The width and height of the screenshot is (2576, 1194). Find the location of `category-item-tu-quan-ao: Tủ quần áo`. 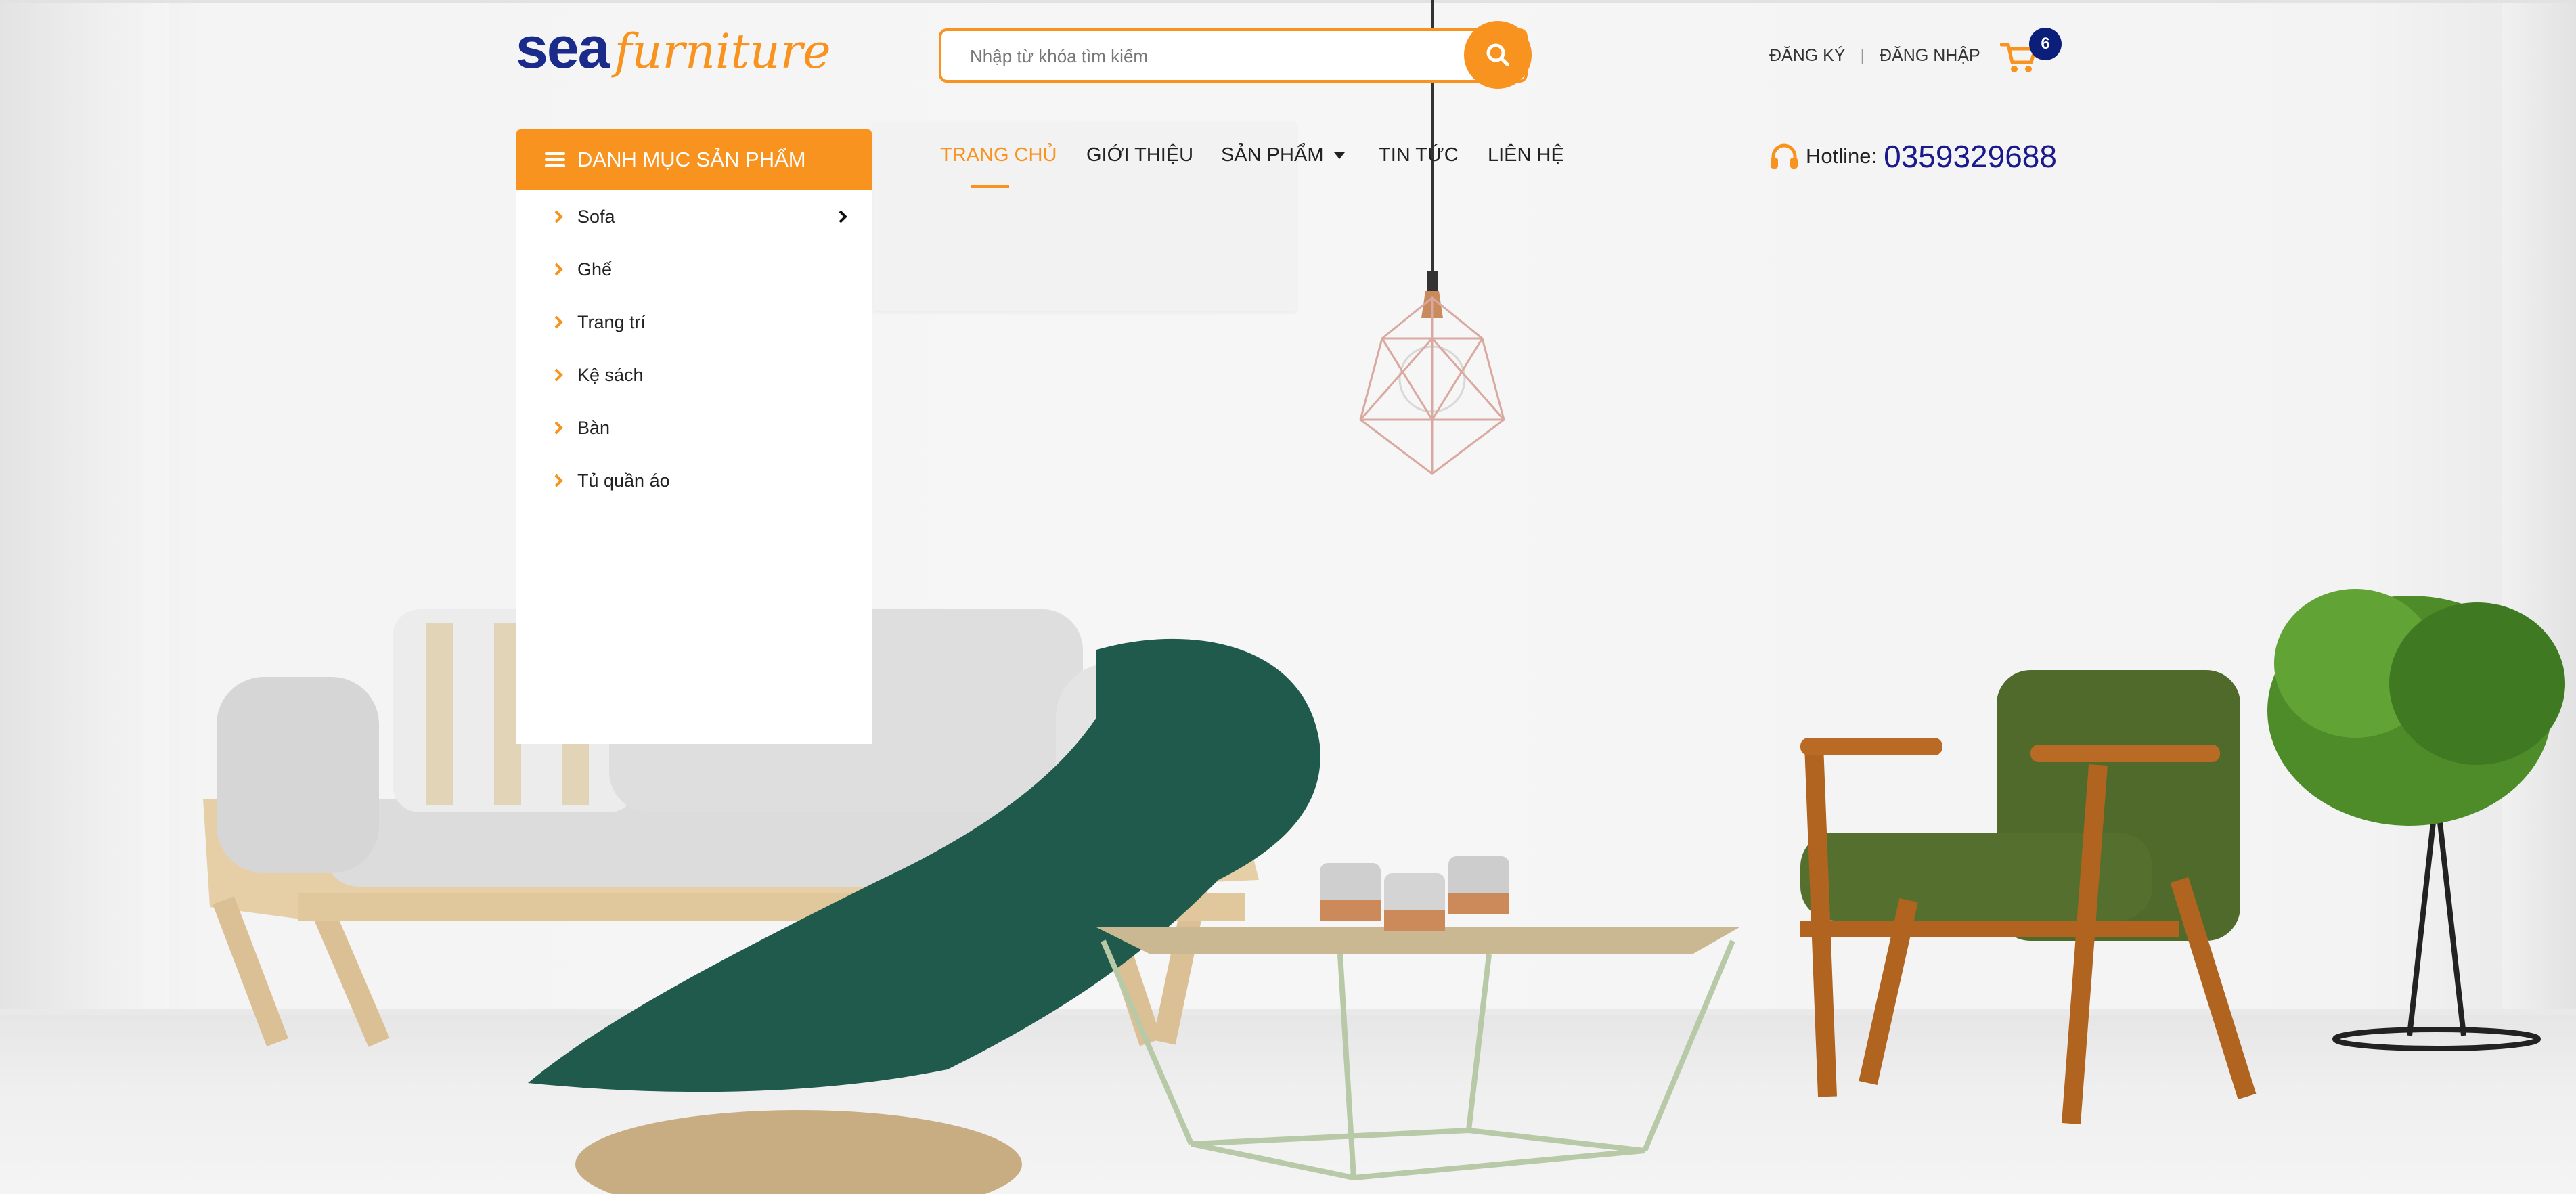

category-item-tu-quan-ao: Tủ quần áo is located at coordinates (694, 480).